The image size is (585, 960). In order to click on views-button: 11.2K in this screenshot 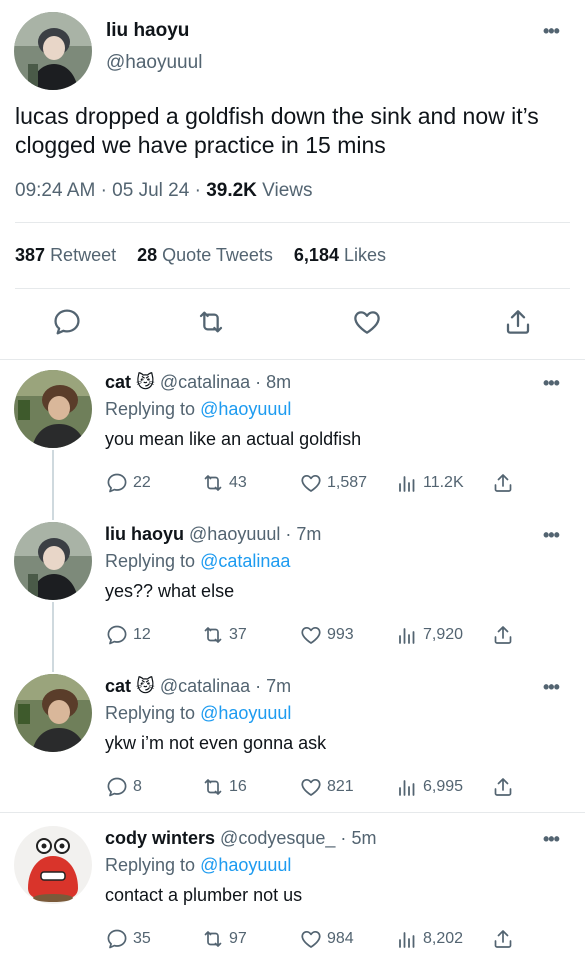, I will do `click(429, 483)`.